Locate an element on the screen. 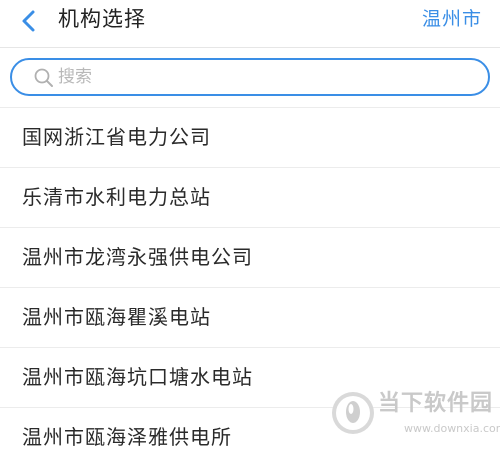  chevron-left-icon is located at coordinates (28, 21).